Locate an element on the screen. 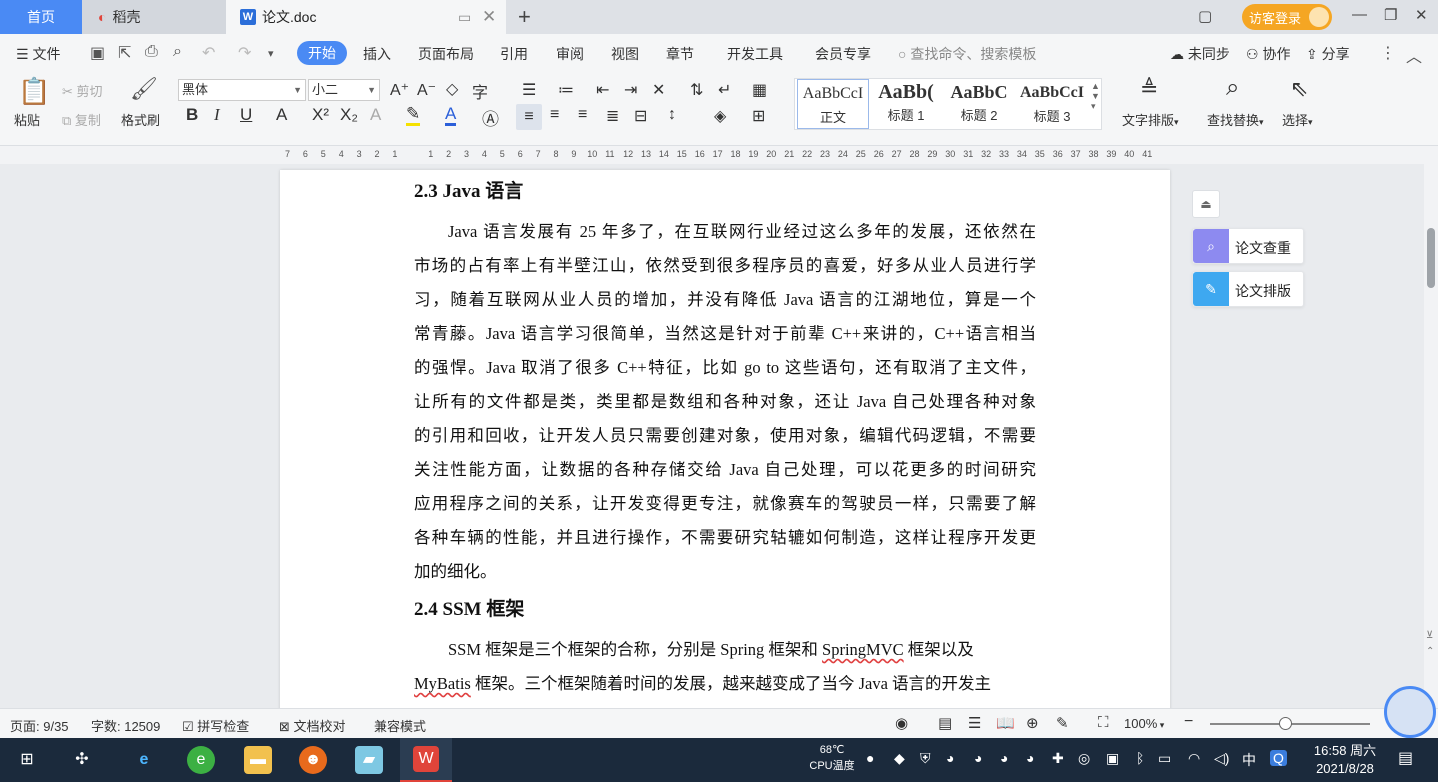 The height and width of the screenshot is (782, 1438). align-center-icon: ≡ is located at coordinates (554, 115).